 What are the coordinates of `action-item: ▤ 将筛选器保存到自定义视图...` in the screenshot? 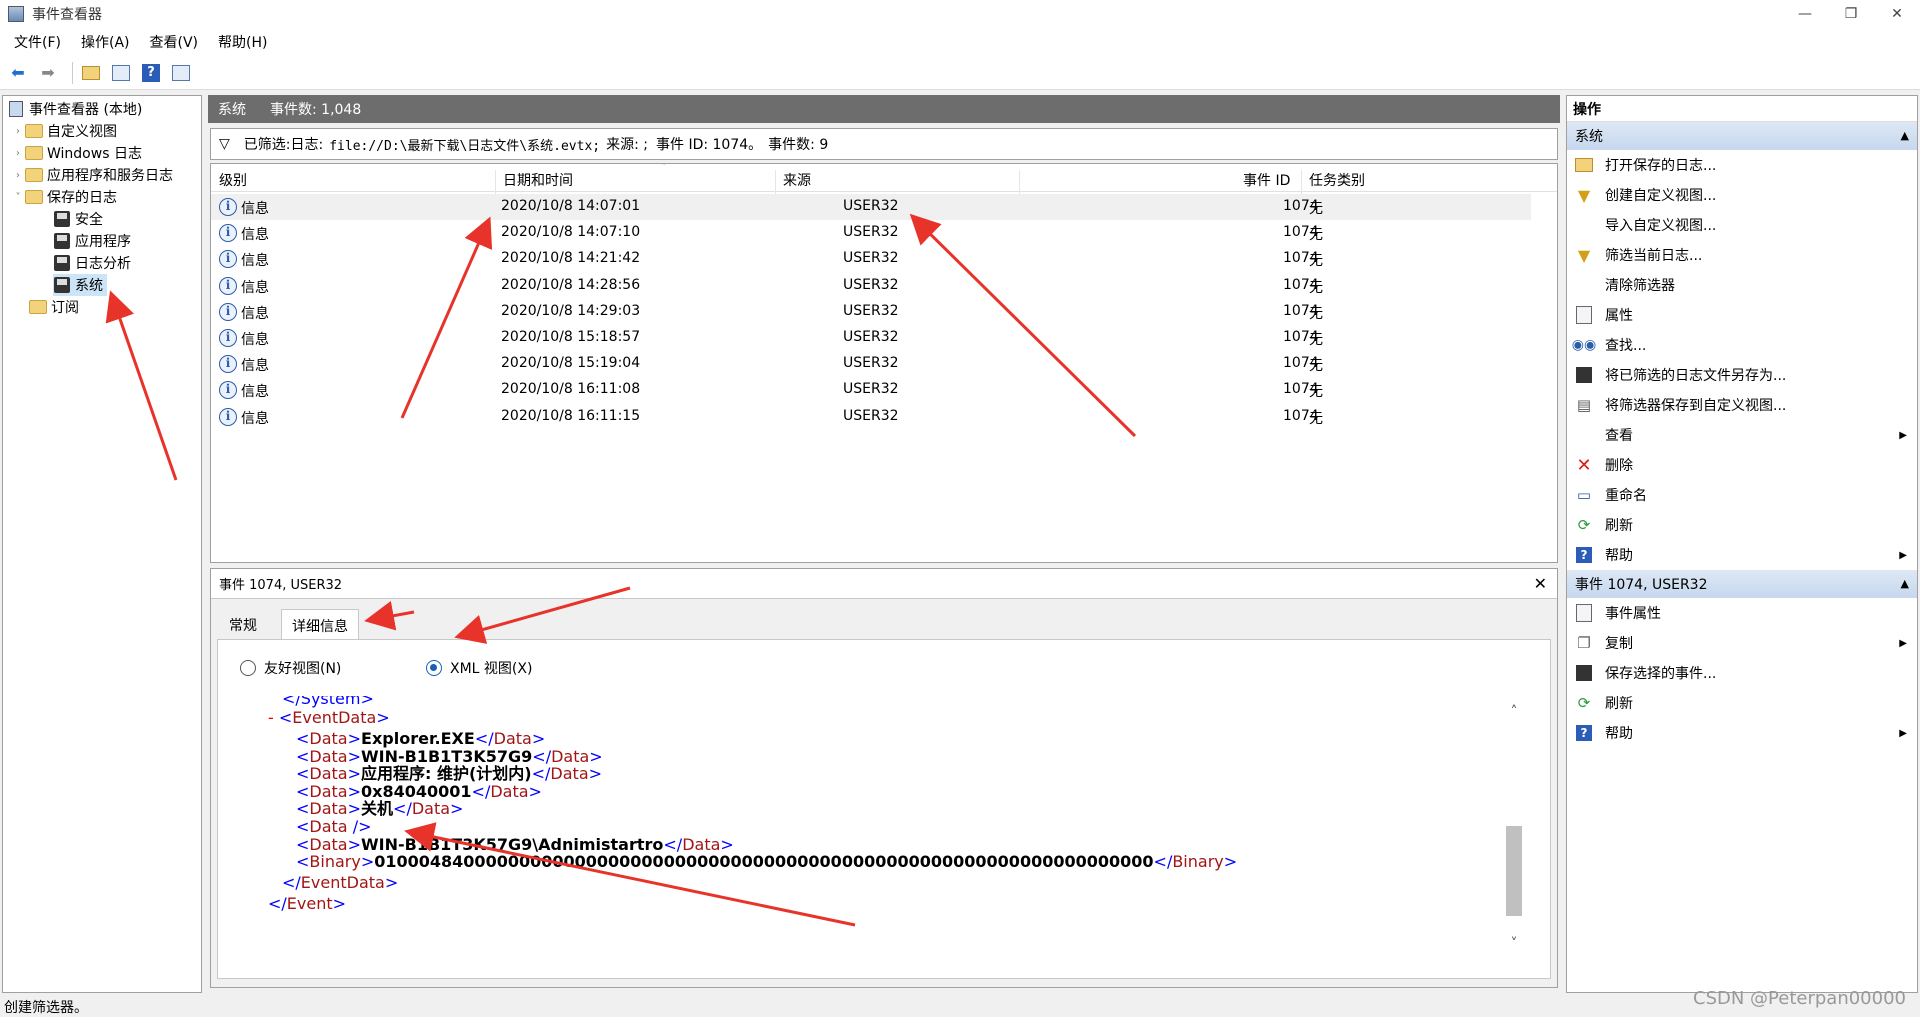 It's located at (1742, 405).